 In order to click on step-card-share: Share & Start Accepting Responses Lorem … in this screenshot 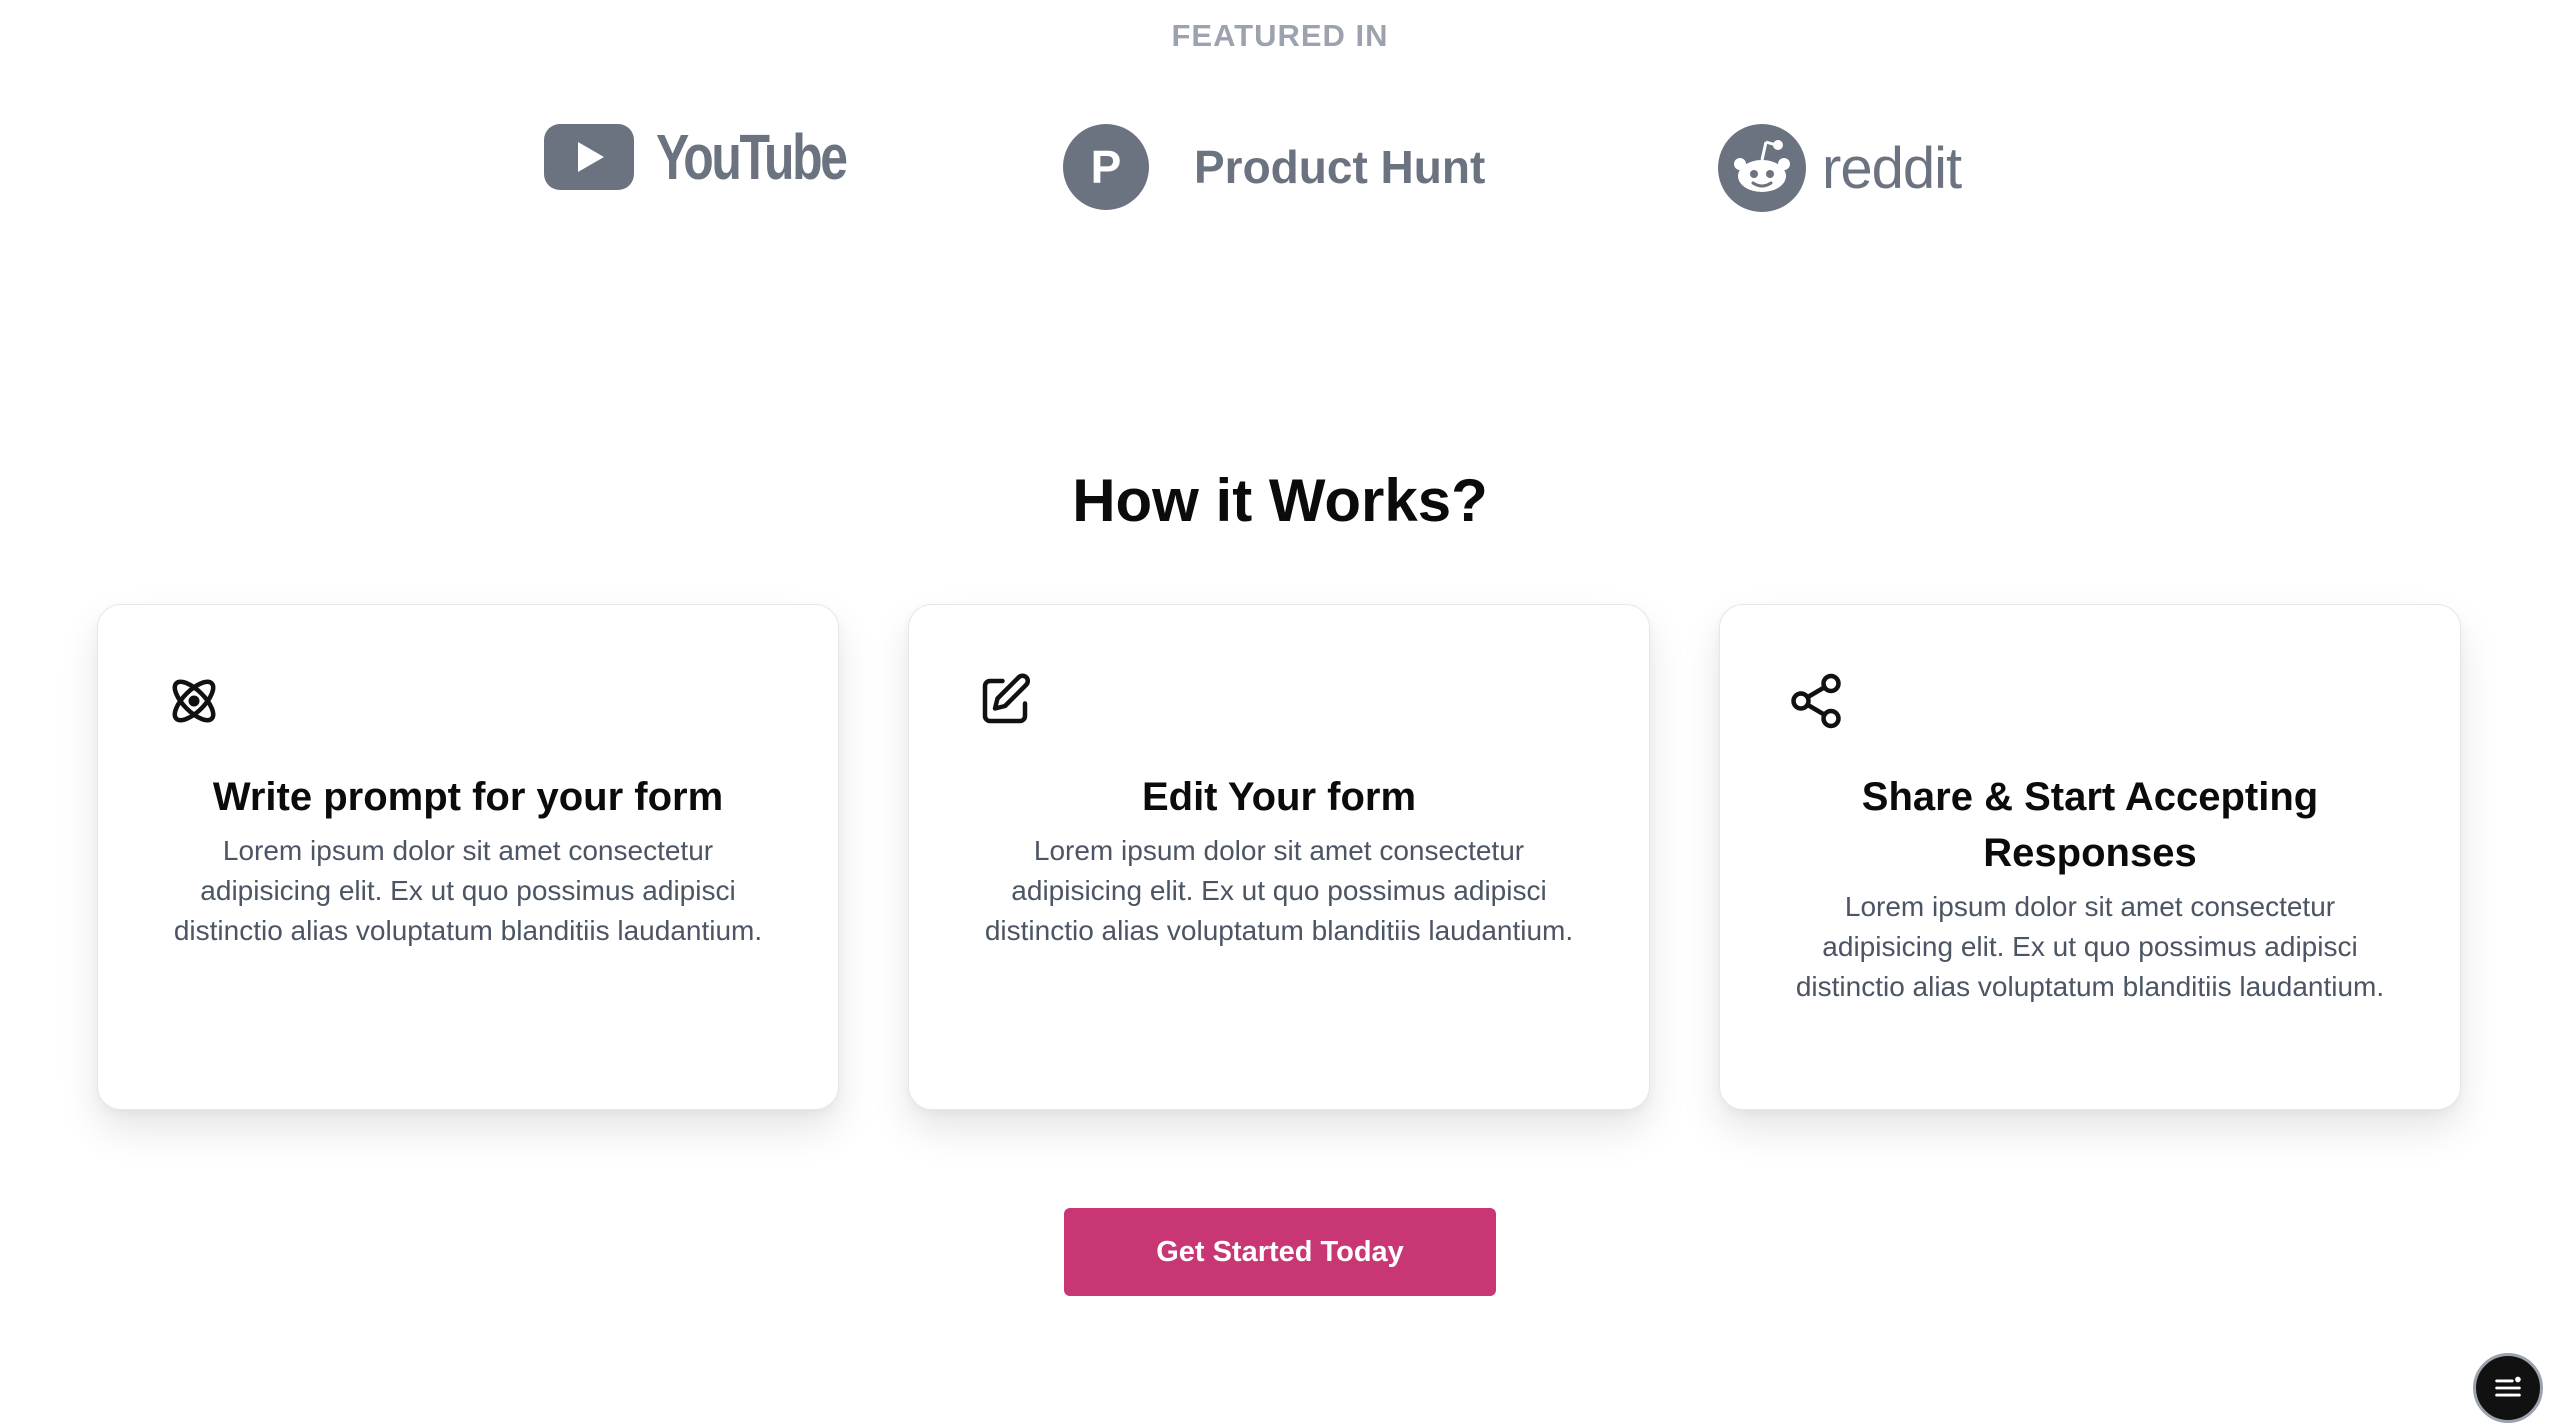, I will do `click(2090, 857)`.